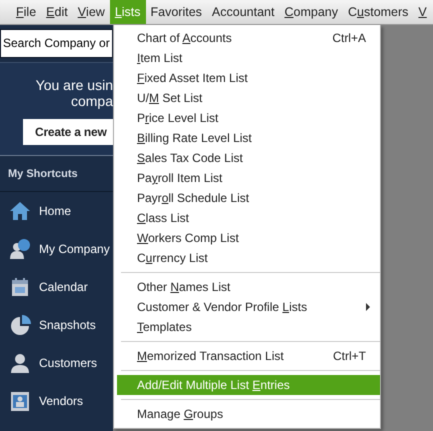 This screenshot has height=431, width=433. I want to click on home-icon, so click(20, 211).